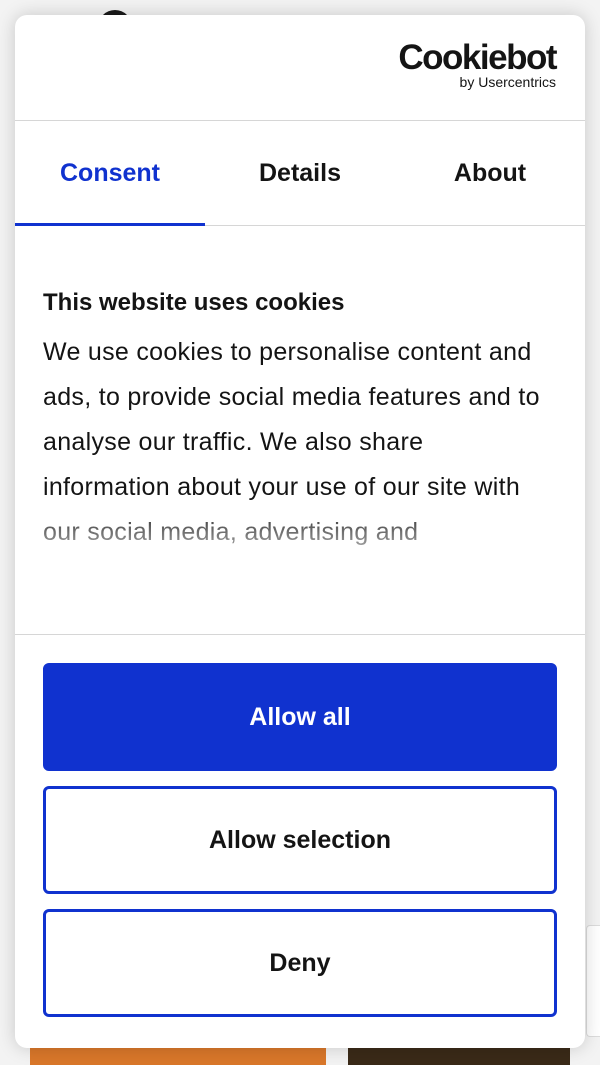  I want to click on logo-wordmark: Cookiebot, so click(477, 57).